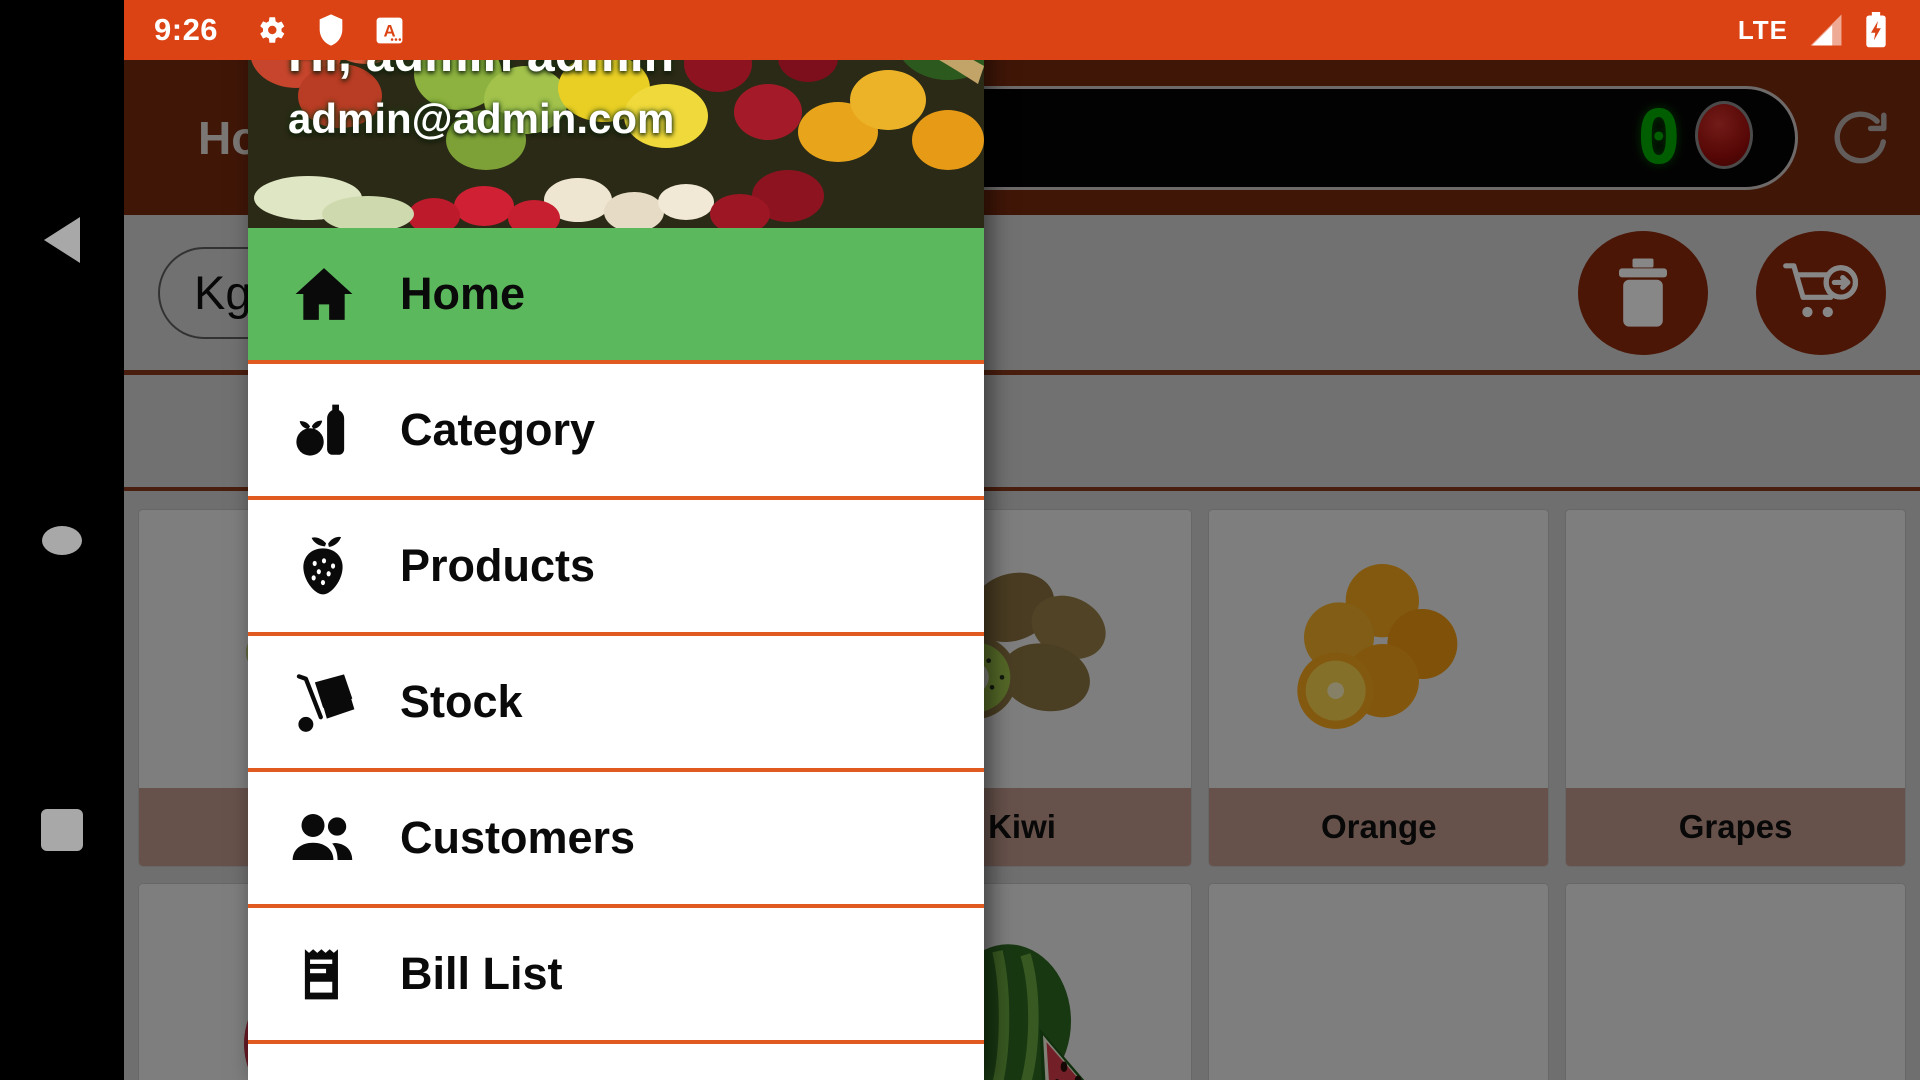 The image size is (1920, 1080). What do you see at coordinates (616, 432) in the screenshot?
I see `sidebar-item-category: Category` at bounding box center [616, 432].